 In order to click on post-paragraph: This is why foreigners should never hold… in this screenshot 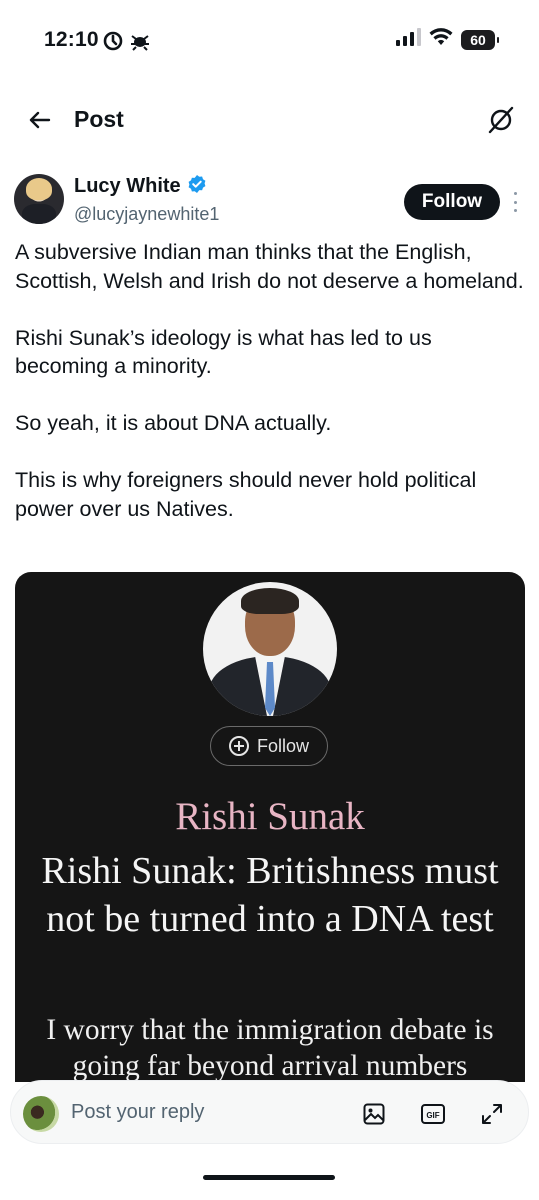, I will do `click(246, 494)`.